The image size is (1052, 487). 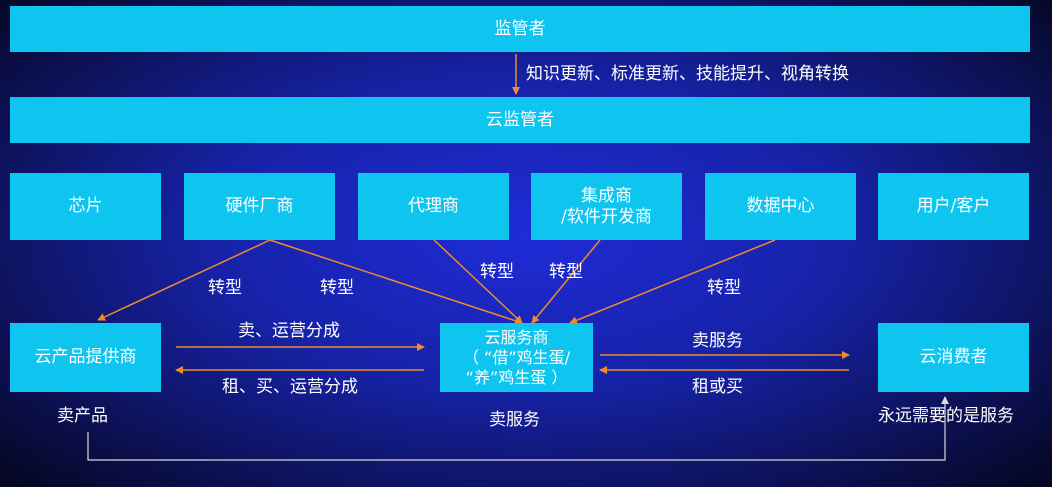 What do you see at coordinates (520, 29) in the screenshot?
I see `supervisor-box: 监管者` at bounding box center [520, 29].